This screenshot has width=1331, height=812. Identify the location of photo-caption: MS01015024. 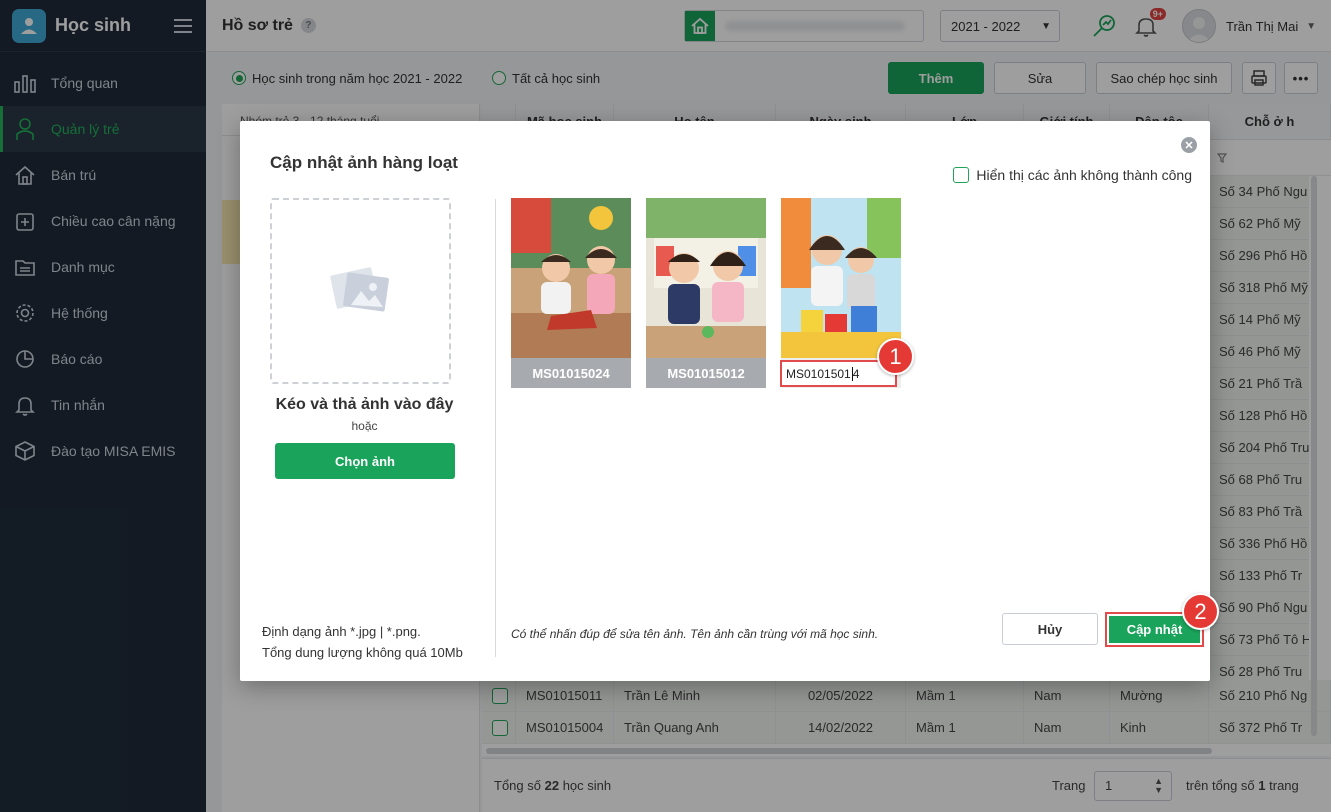
(571, 373).